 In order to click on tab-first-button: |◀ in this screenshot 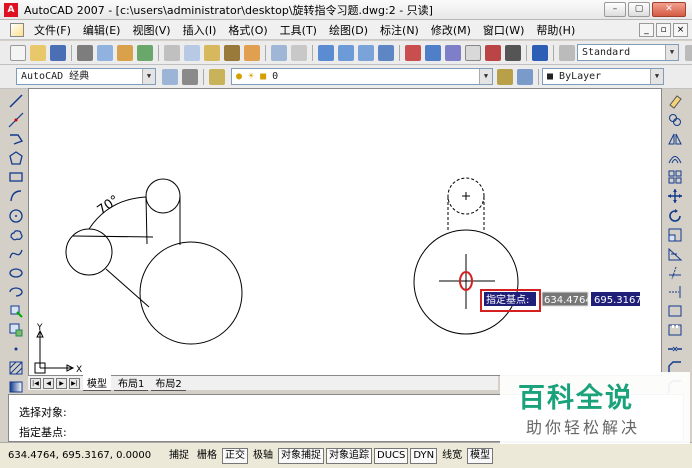, I will do `click(35, 383)`.